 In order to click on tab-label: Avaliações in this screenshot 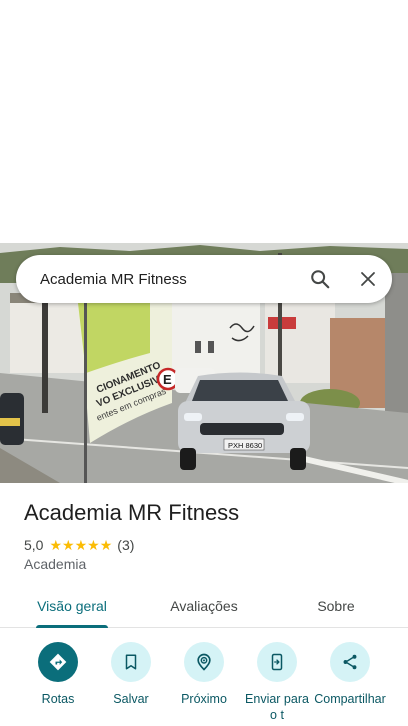, I will do `click(204, 605)`.